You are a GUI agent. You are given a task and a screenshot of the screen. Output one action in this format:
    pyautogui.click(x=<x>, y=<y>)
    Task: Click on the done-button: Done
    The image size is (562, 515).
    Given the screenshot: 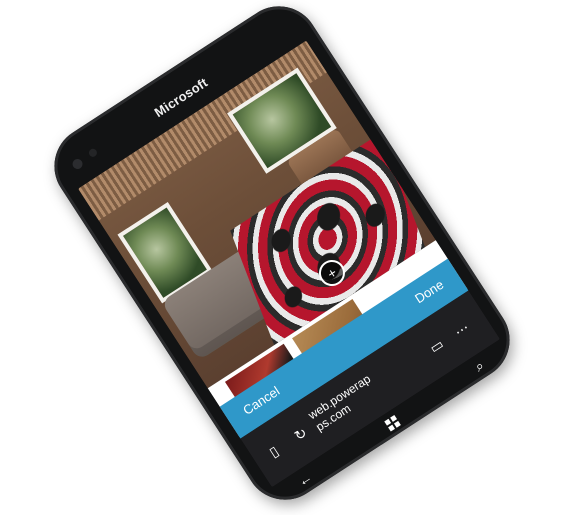 What is the action you would take?
    pyautogui.click(x=429, y=292)
    